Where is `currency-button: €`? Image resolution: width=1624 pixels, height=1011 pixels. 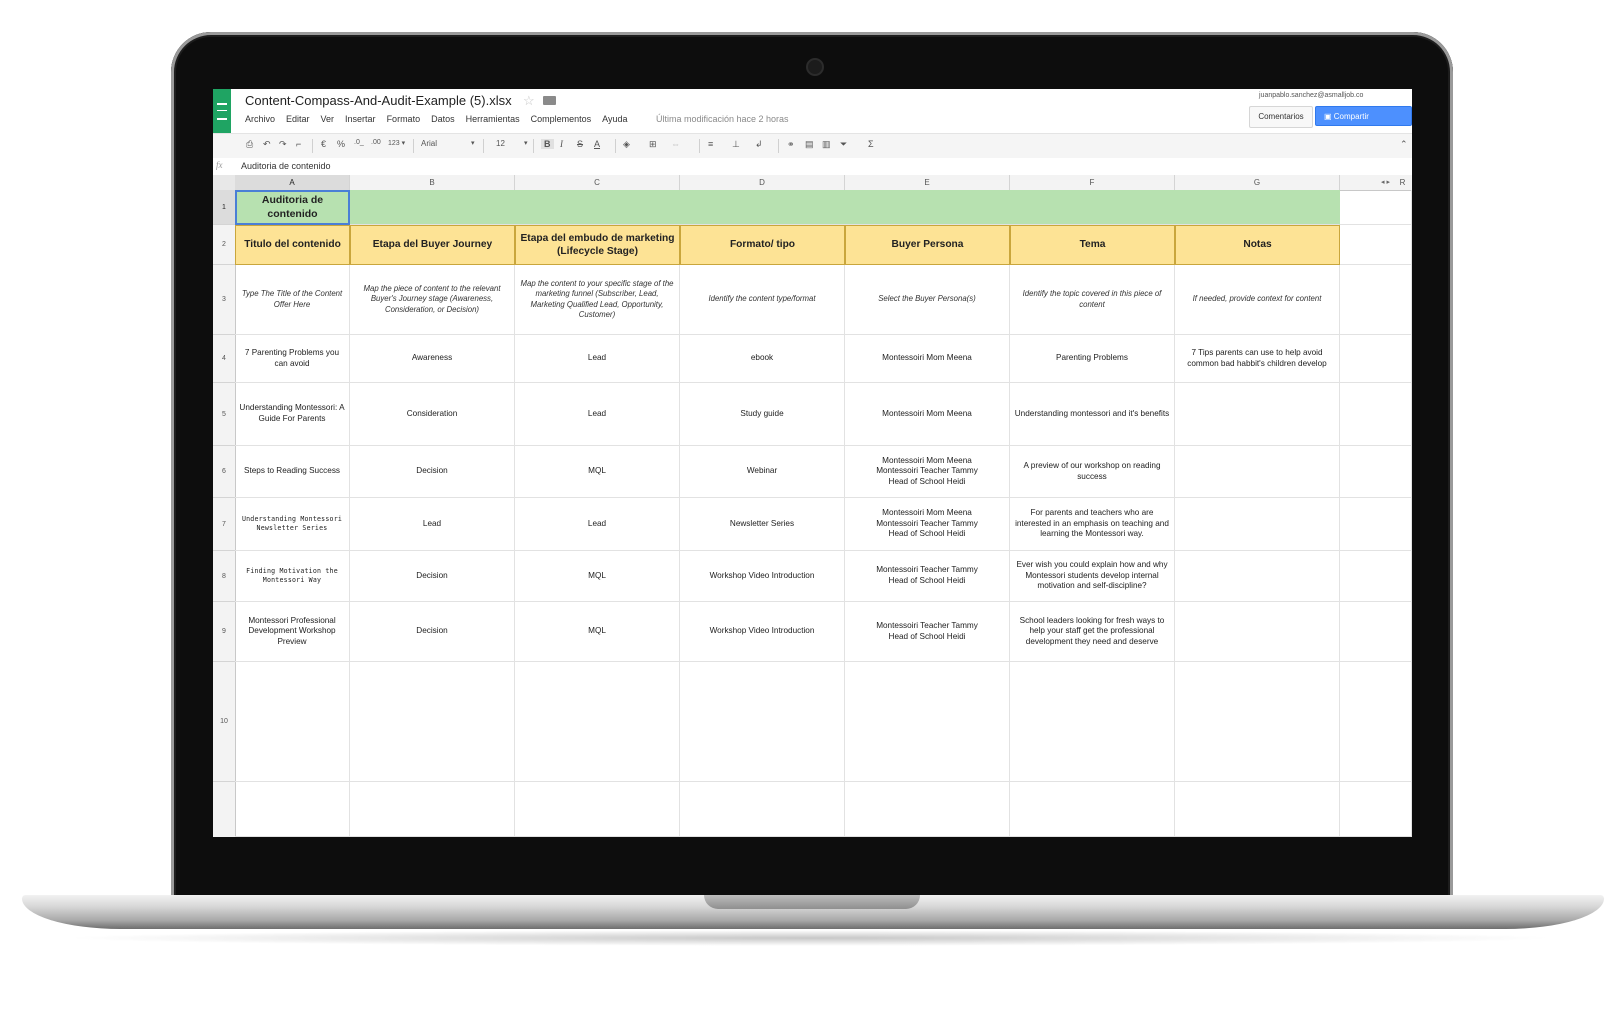 currency-button: € is located at coordinates (323, 144).